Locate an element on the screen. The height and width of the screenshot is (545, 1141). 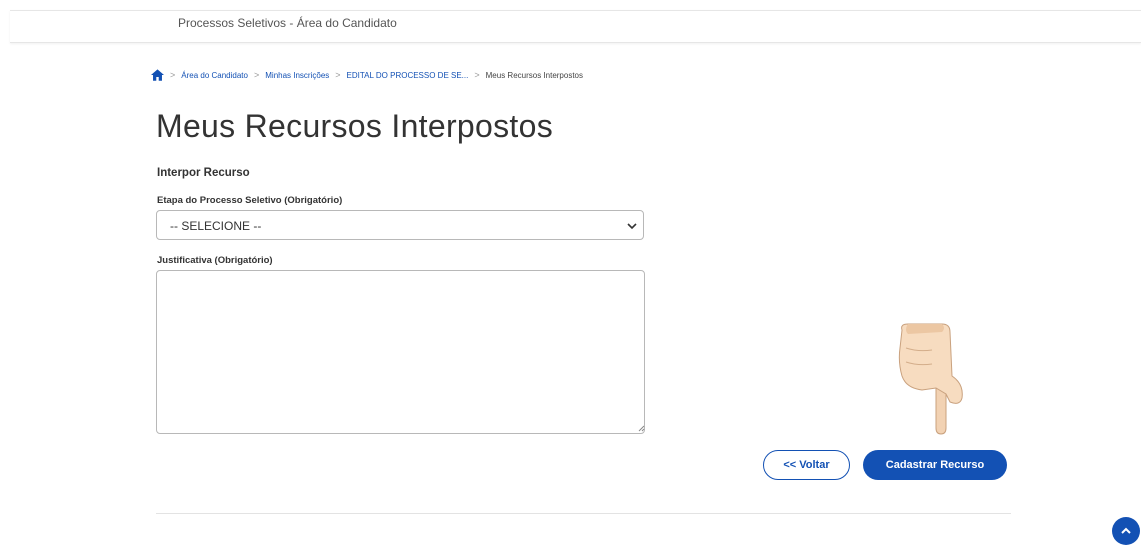
footer-divider is located at coordinates (583, 513).